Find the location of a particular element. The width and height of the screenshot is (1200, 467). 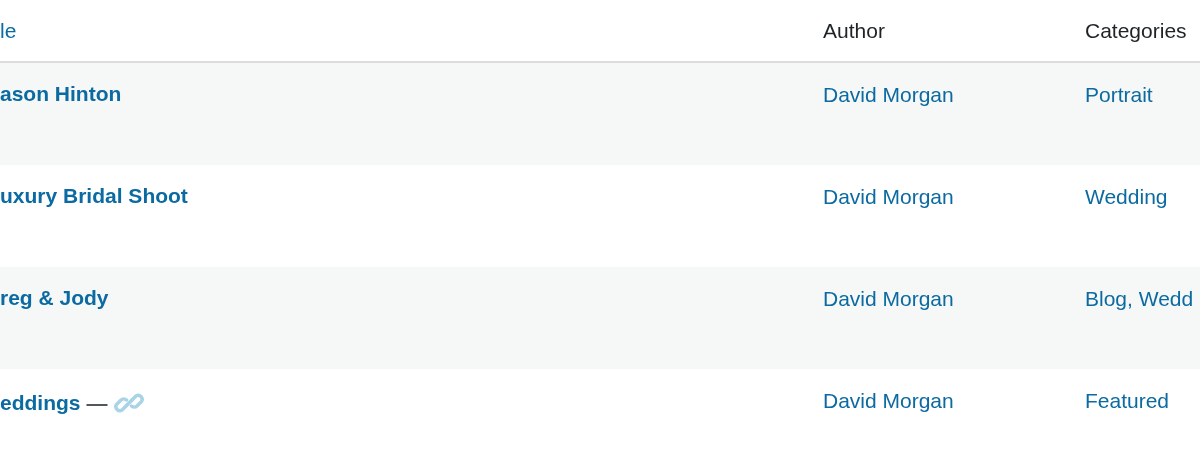

category-link: Blog, Wedd is located at coordinates (1139, 289).